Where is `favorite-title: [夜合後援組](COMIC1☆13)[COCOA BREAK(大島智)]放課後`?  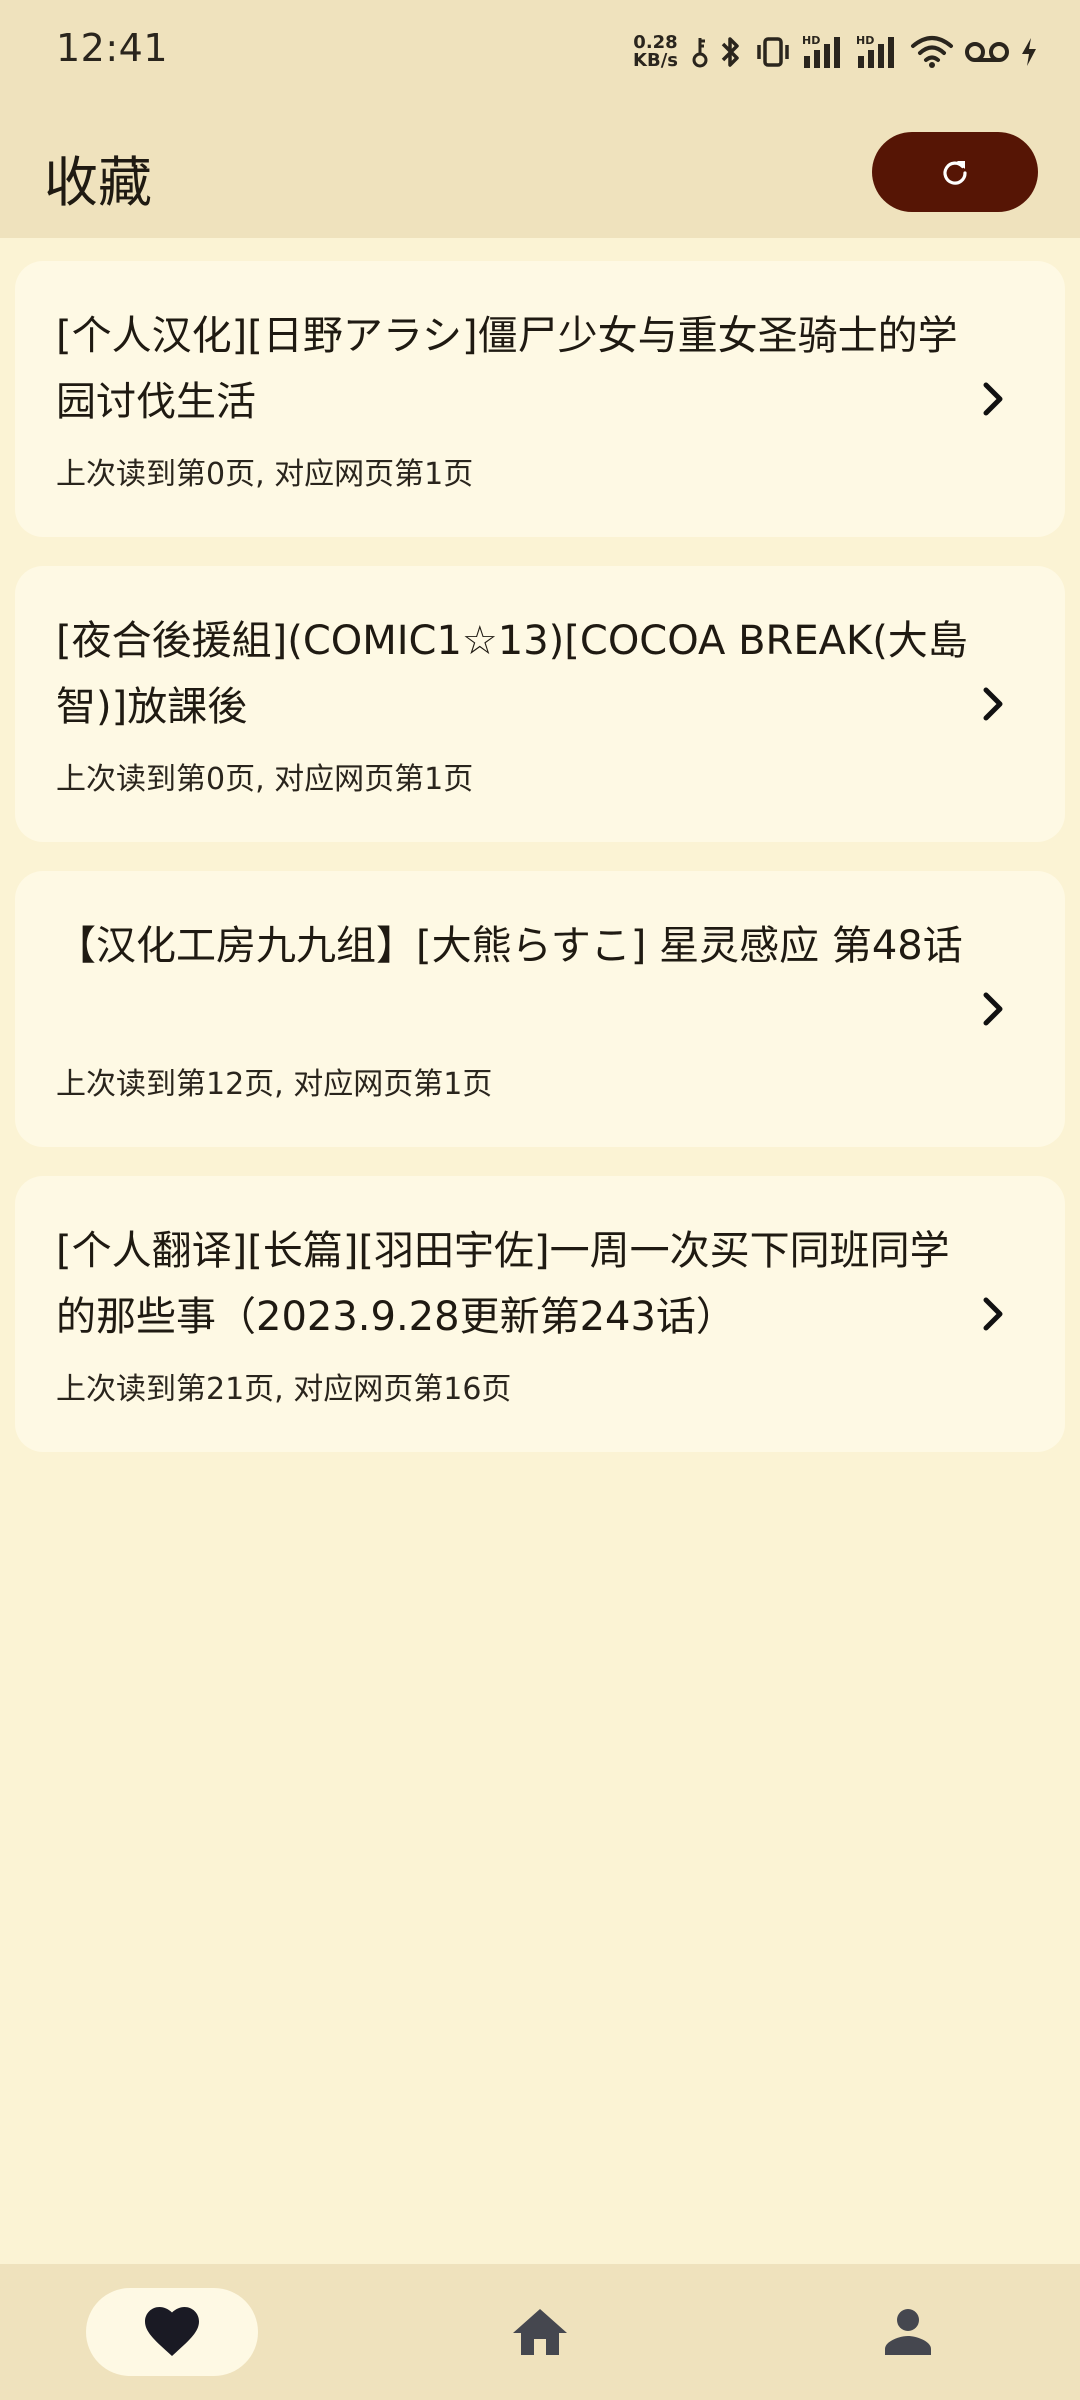 favorite-title: [夜合後援組](COMIC1☆13)[COCOA BREAK(大島智)]放課後 is located at coordinates (512, 674).